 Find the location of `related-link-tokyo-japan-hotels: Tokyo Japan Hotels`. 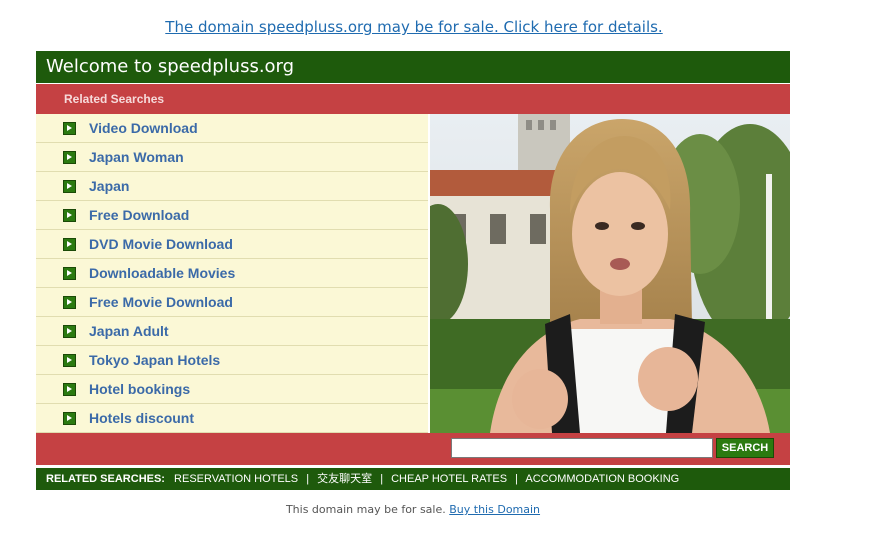

related-link-tokyo-japan-hotels: Tokyo Japan Hotels is located at coordinates (232, 360).